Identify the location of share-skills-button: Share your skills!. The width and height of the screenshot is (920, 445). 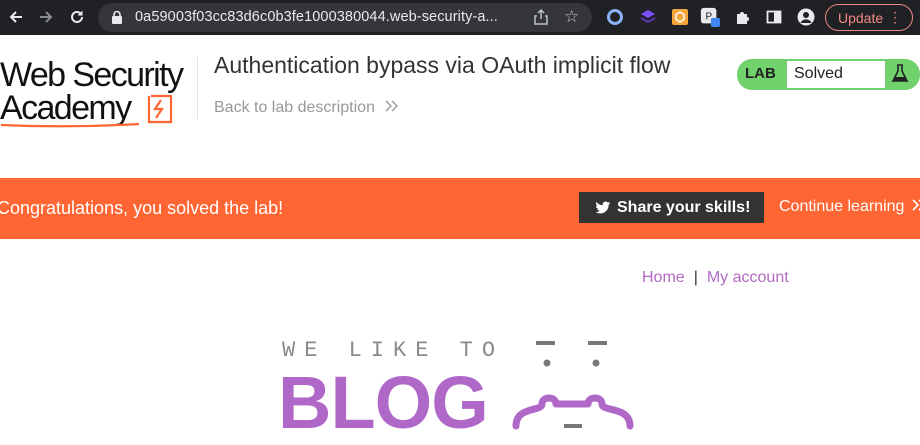
(671, 207).